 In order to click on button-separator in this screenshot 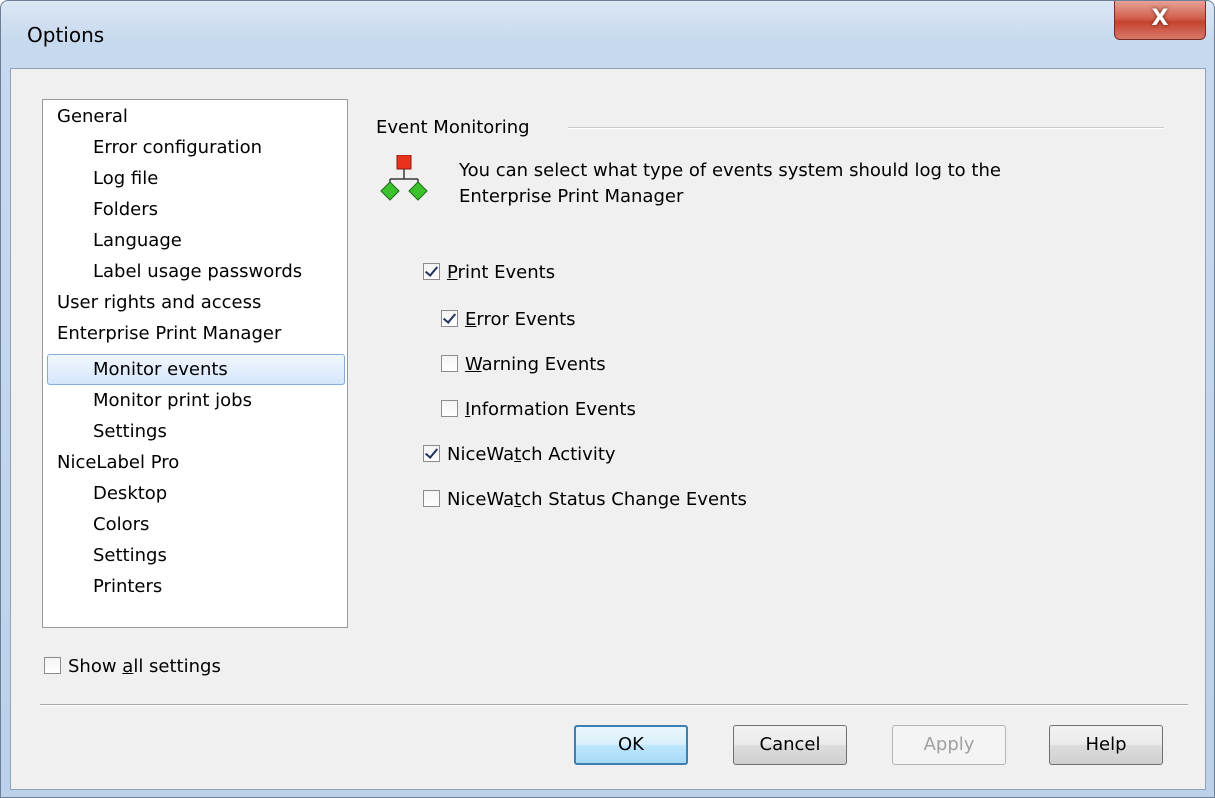, I will do `click(614, 705)`.